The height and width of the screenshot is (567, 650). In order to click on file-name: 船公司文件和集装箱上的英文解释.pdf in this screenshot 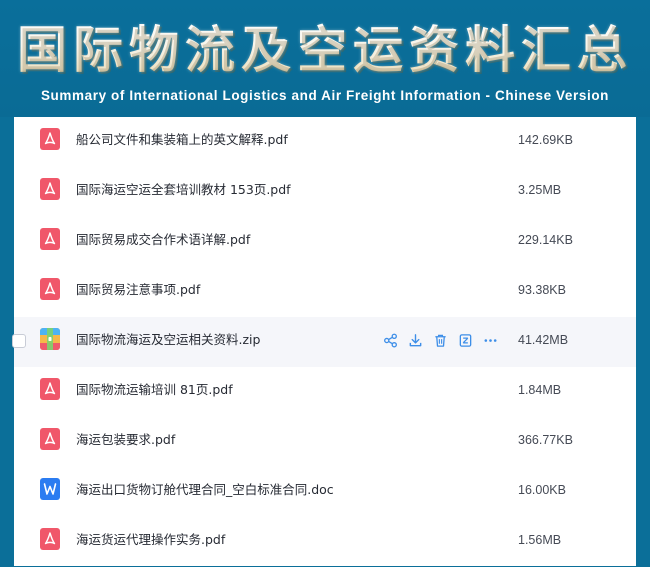, I will do `click(182, 140)`.